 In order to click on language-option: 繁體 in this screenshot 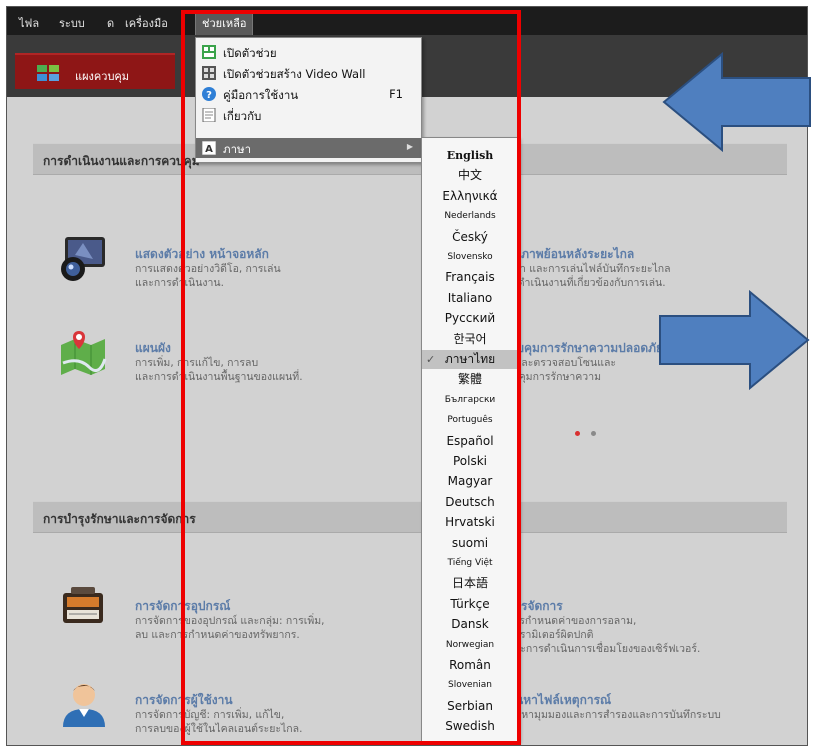, I will do `click(470, 379)`.